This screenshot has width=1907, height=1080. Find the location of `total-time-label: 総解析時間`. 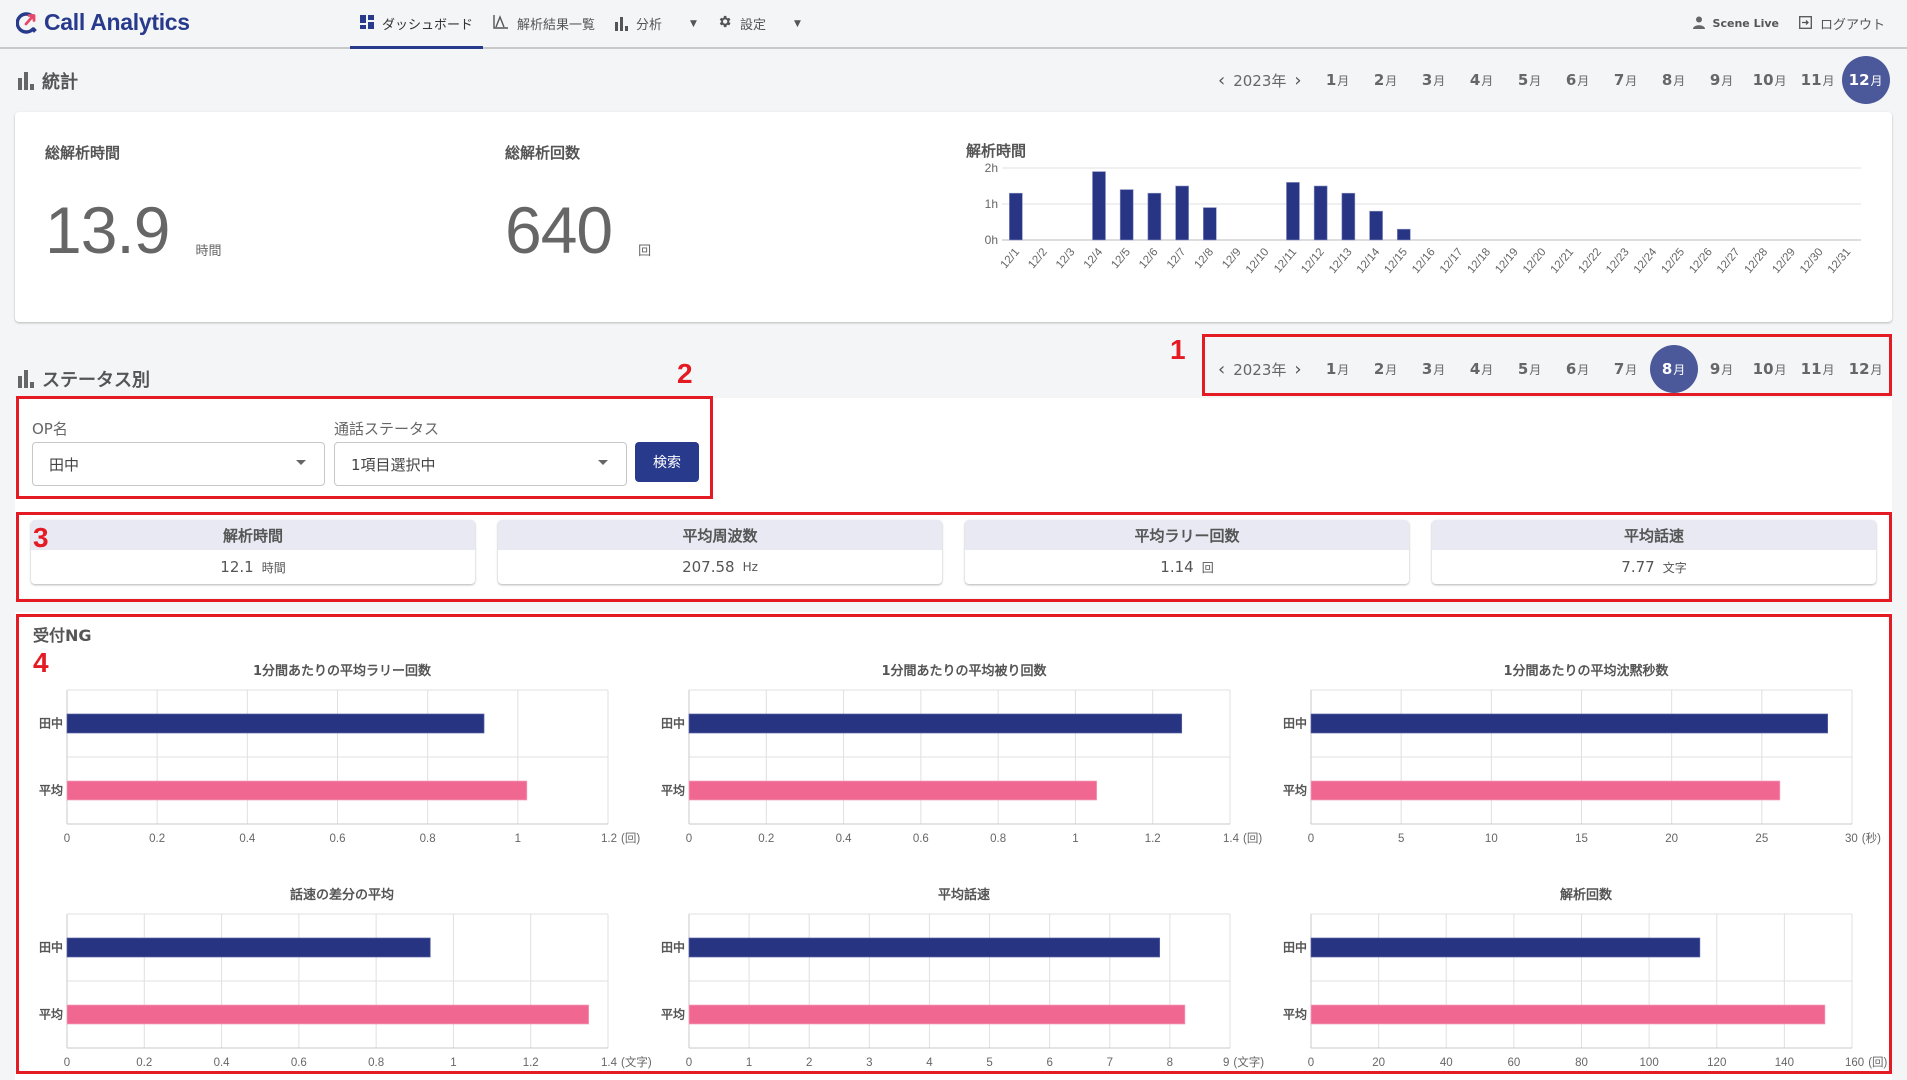

total-time-label: 総解析時間 is located at coordinates (83, 153).